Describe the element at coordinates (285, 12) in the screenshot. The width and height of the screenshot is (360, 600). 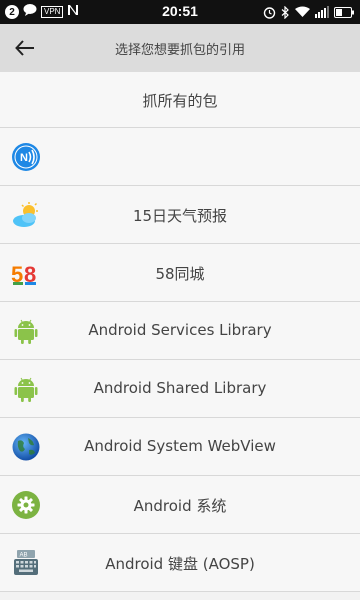
I see `bluetooth-icon` at that location.